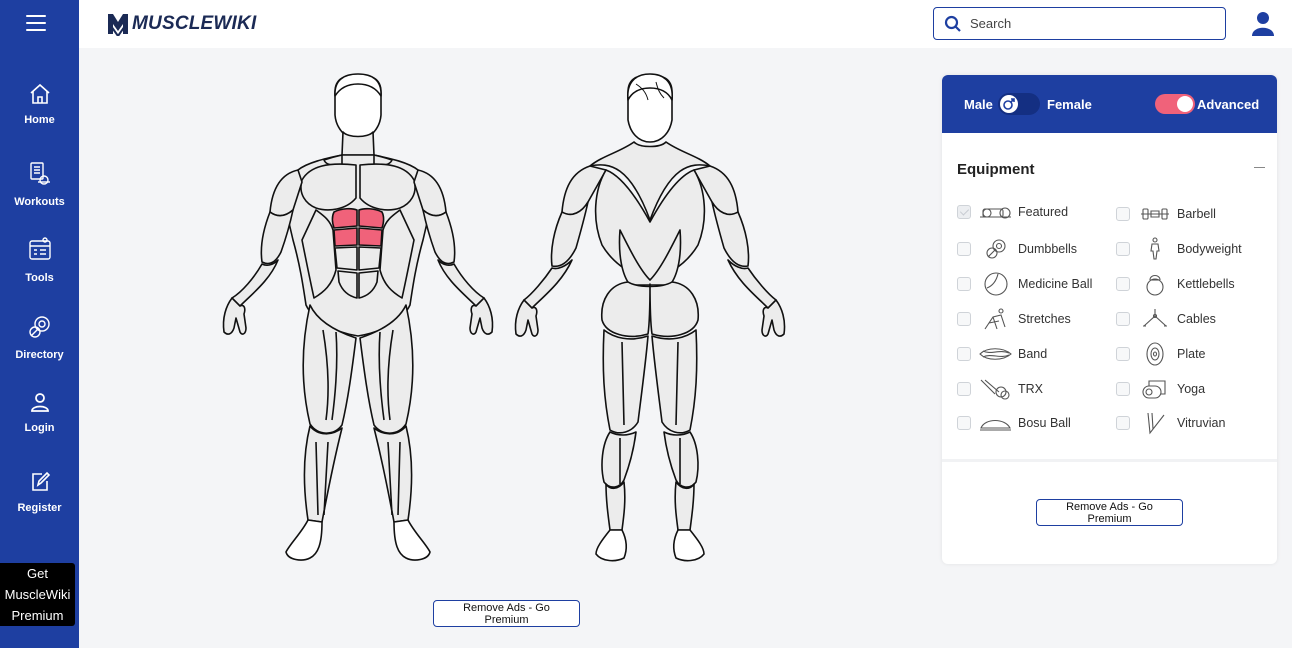  Describe the element at coordinates (1055, 284) in the screenshot. I see `equipment-label: Medicine Ball` at that location.